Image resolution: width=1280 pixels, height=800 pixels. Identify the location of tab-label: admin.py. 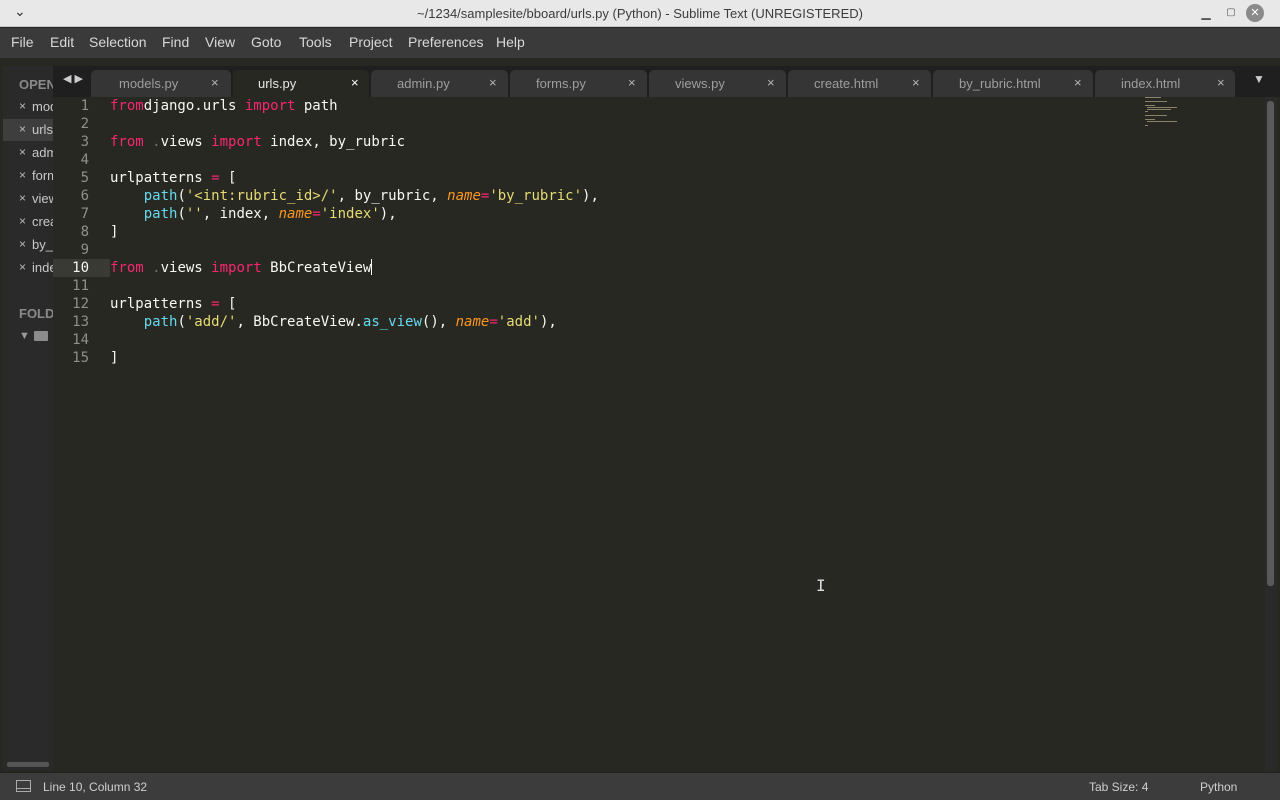
(423, 83).